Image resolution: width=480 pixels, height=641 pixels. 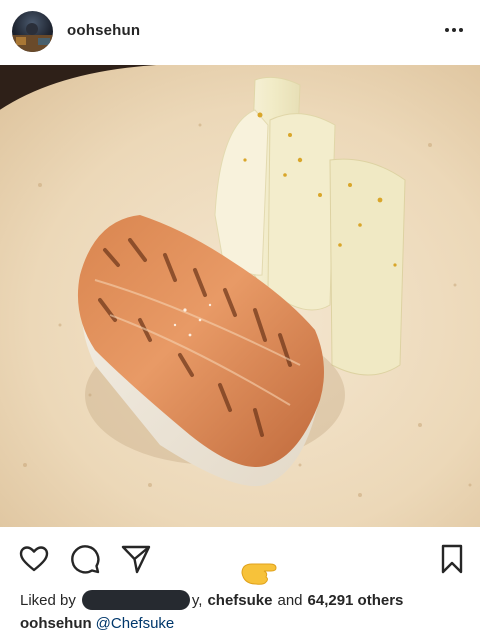 What do you see at coordinates (290, 600) in the screenshot?
I see `liked-by-and: and` at bounding box center [290, 600].